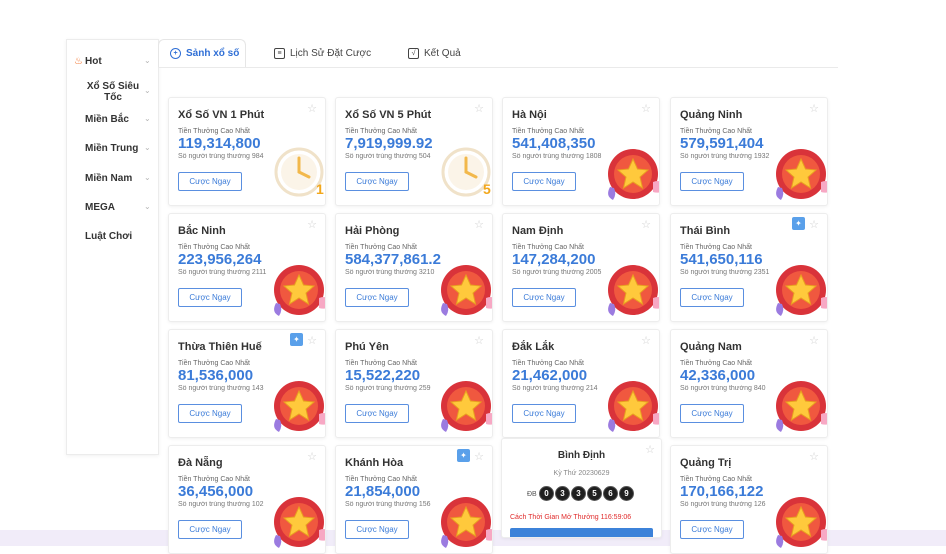 This screenshot has width=946, height=554. Describe the element at coordinates (557, 272) in the screenshot. I see `winner-count: Số người trúng thưởng 2005` at that location.